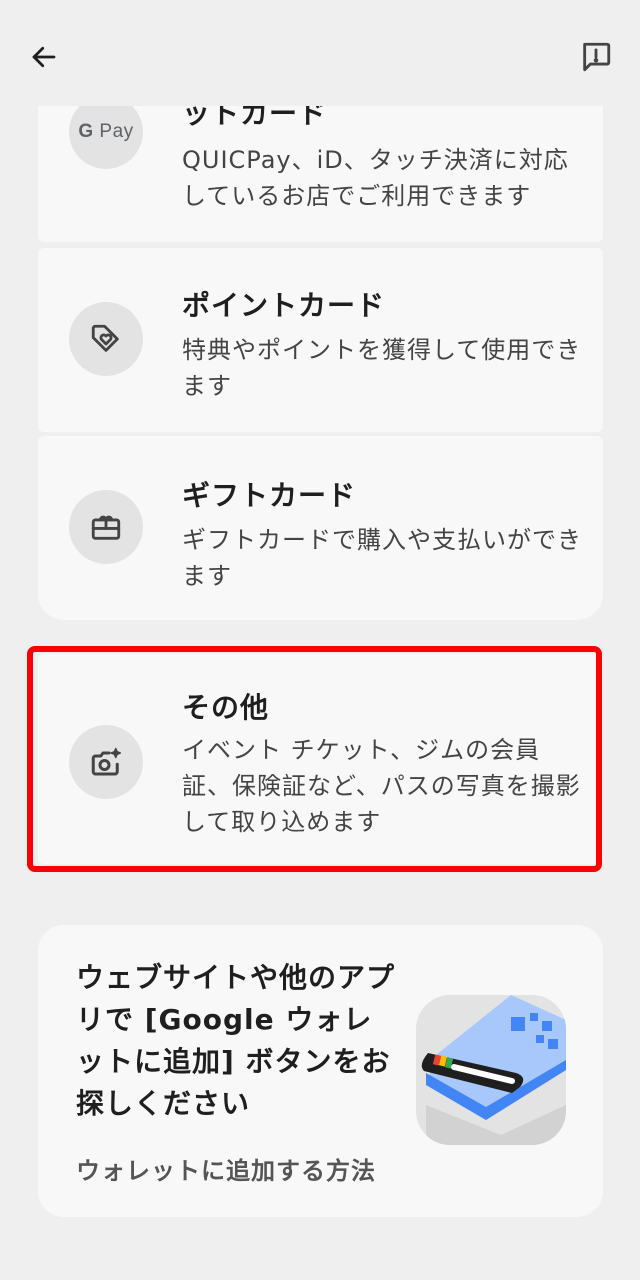  What do you see at coordinates (382, 558) in the screenshot?
I see `gift-card-description: ギフトカードで購入や支払いができます` at bounding box center [382, 558].